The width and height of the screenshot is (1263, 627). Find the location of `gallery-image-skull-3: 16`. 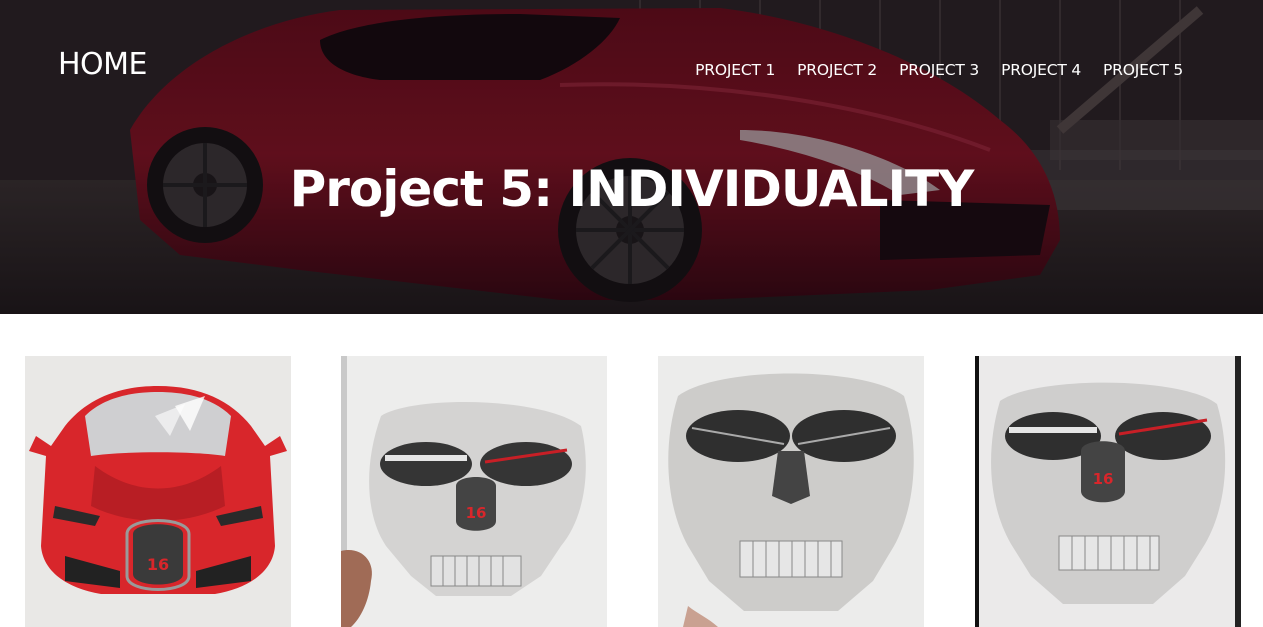

gallery-image-skull-3: 16 is located at coordinates (1108, 491).